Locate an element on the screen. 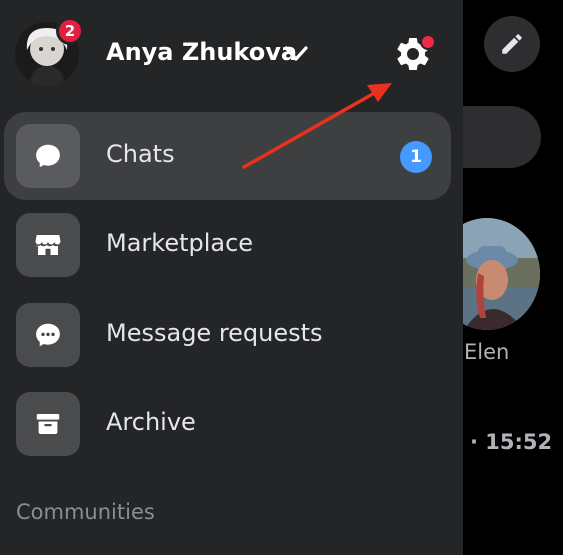 This screenshot has width=563, height=555. chevron-down-icon is located at coordinates (296, 54).